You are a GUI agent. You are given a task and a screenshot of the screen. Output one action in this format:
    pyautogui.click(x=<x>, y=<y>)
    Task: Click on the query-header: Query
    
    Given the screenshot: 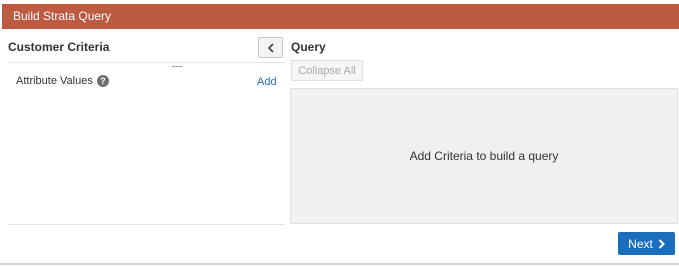 What is the action you would take?
    pyautogui.click(x=308, y=47)
    